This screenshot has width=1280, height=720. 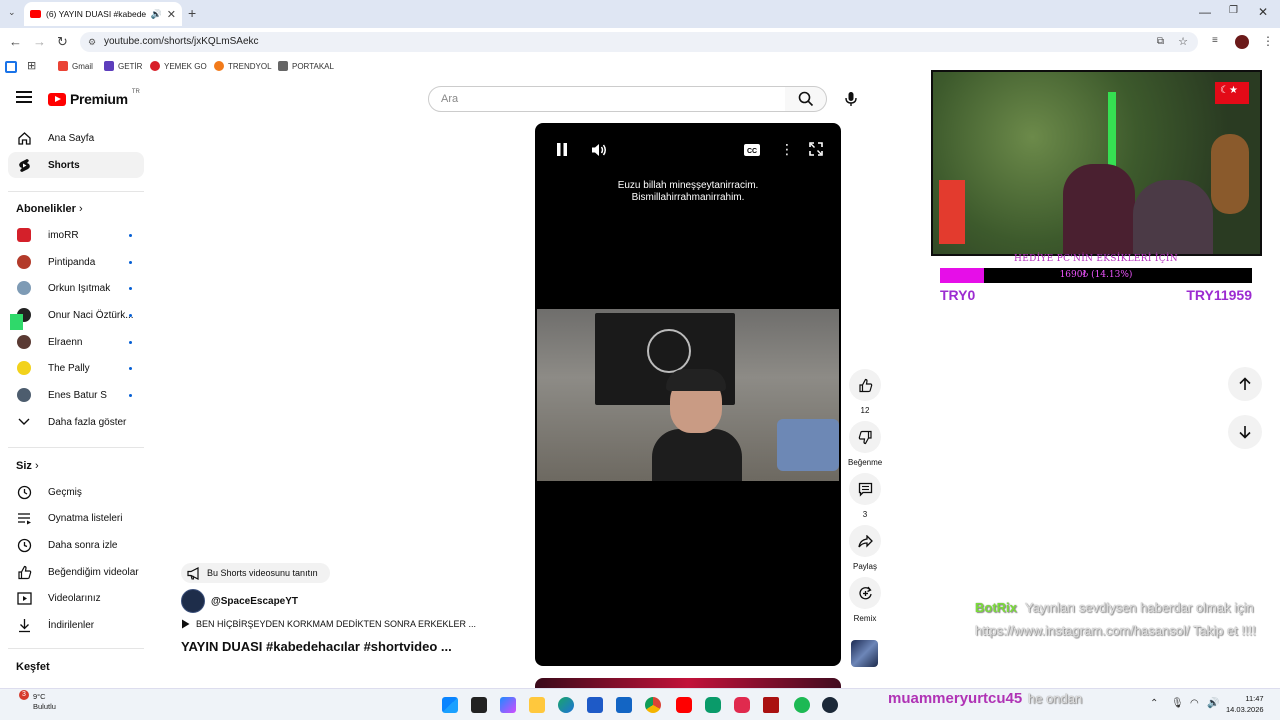 What do you see at coordinates (192, 13) in the screenshot?
I see `new-tab-icon: +` at bounding box center [192, 13].